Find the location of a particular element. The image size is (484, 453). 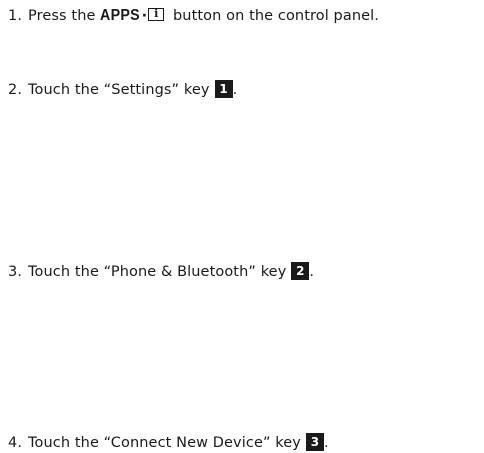

step-2: 2. Touch the “Settings” key 1. is located at coordinates (122, 90).